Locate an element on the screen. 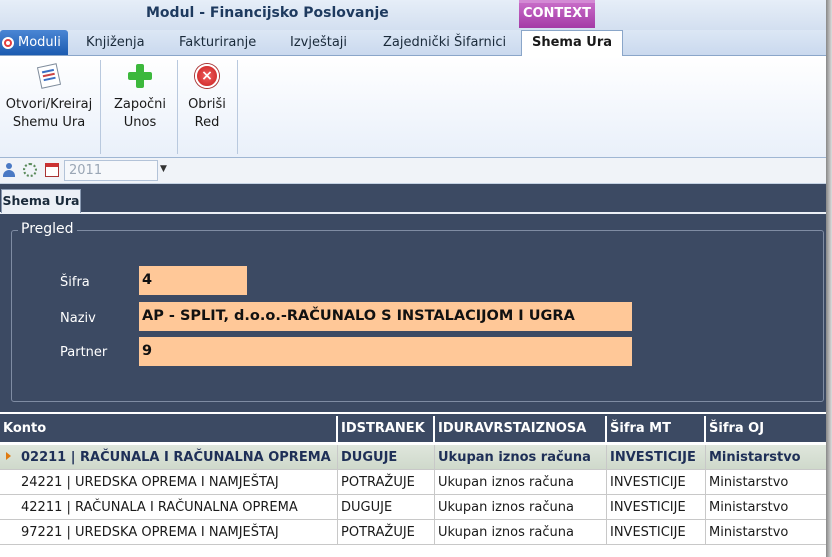 The image size is (832, 557). network-icon is located at coordinates (30, 170).